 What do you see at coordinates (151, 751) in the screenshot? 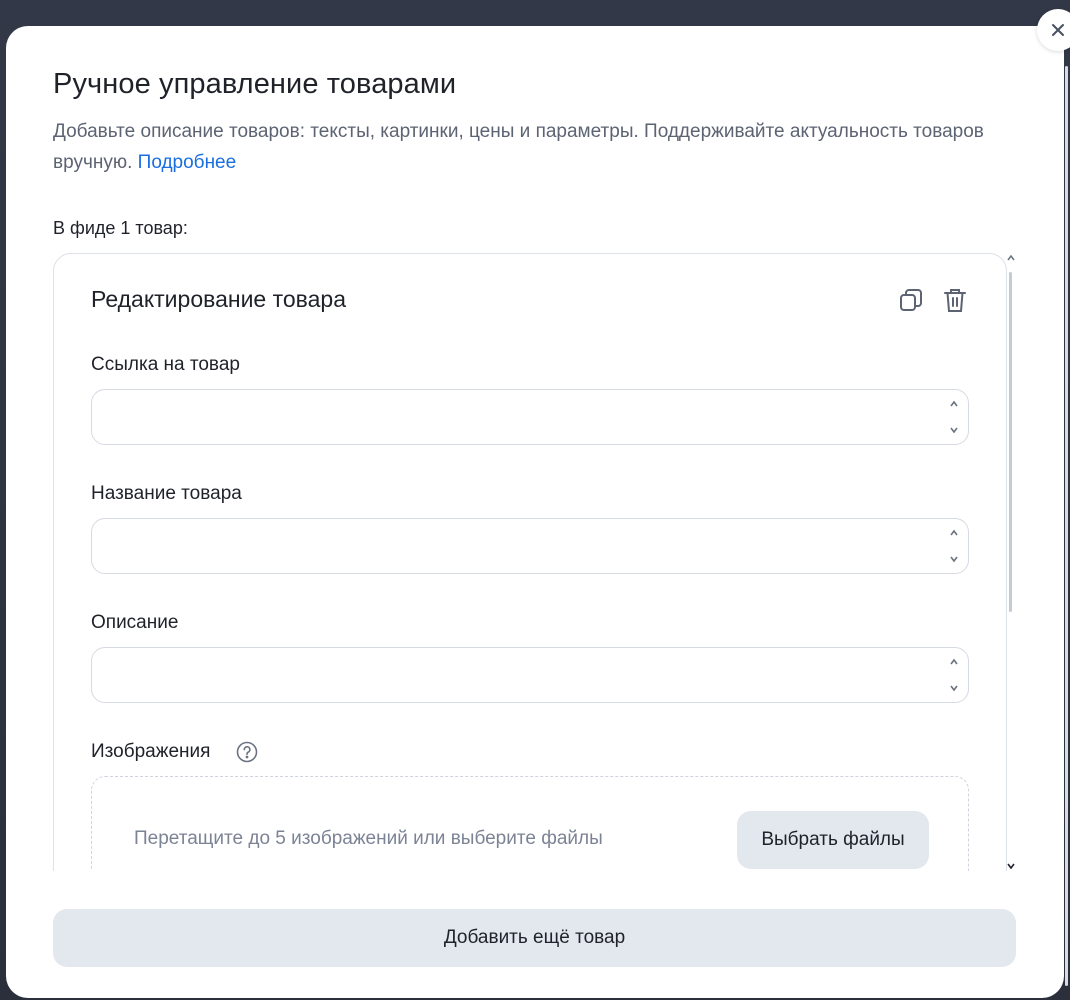
I see `images-label: Изображения` at bounding box center [151, 751].